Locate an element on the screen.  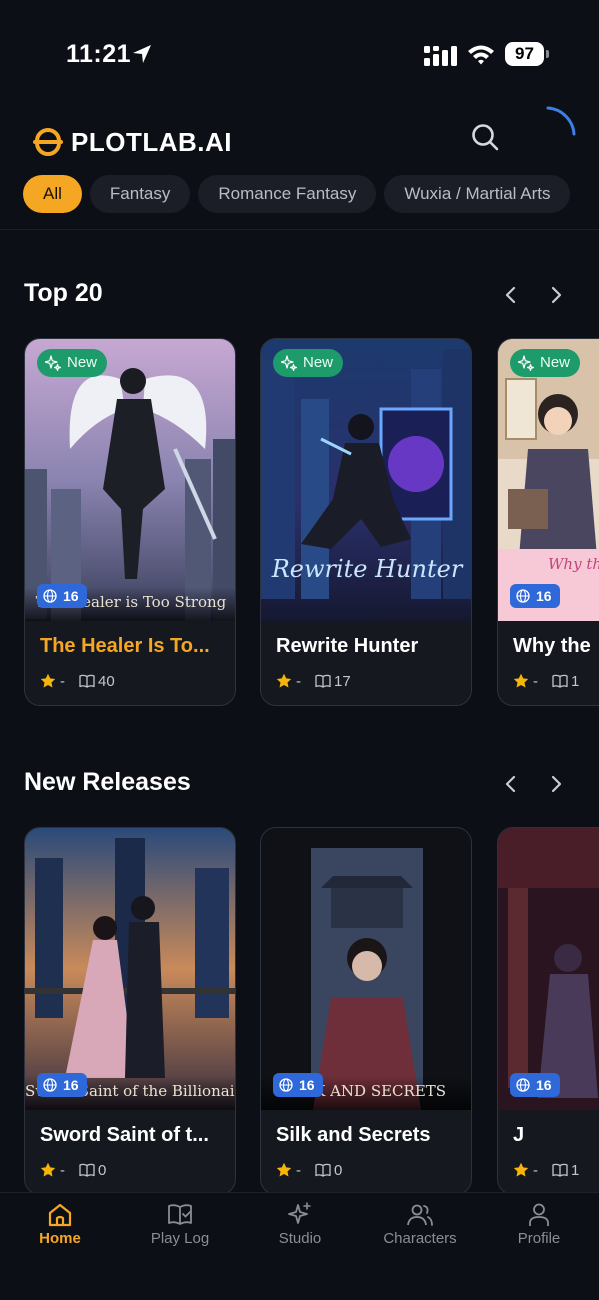
cellular-signal-icon is located at coordinates (440, 56).